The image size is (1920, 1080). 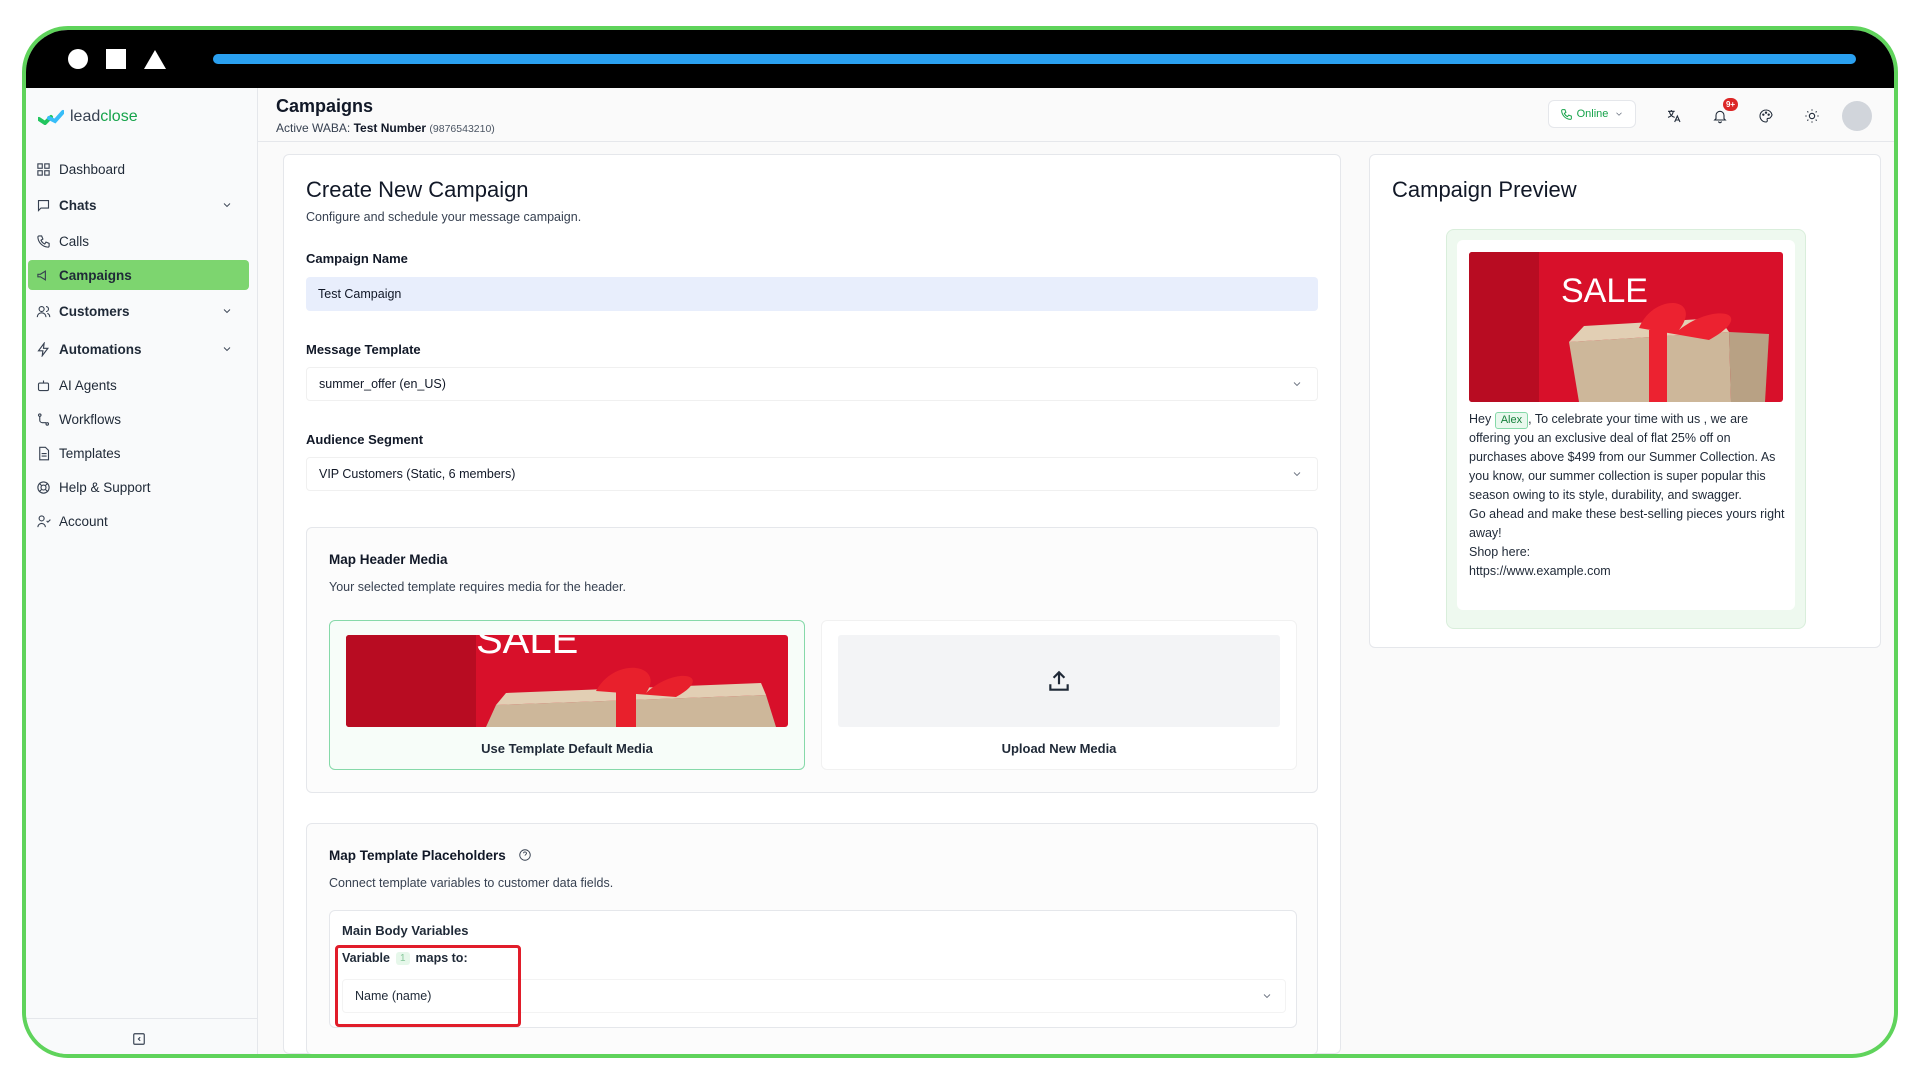 What do you see at coordinates (1628, 571) in the screenshot?
I see `message-link: https://www.example.com` at bounding box center [1628, 571].